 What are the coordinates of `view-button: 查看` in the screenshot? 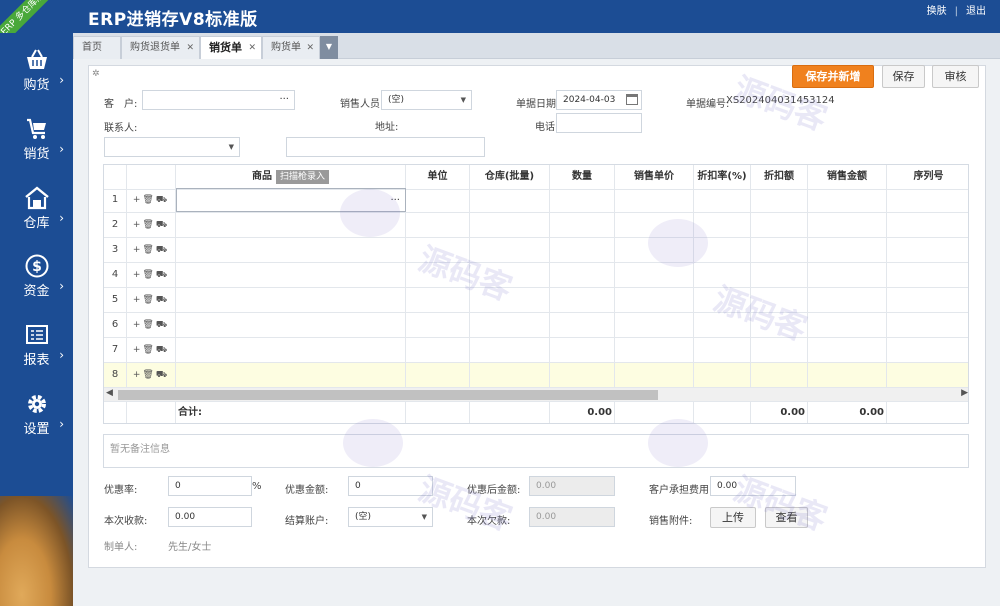 It's located at (786, 517).